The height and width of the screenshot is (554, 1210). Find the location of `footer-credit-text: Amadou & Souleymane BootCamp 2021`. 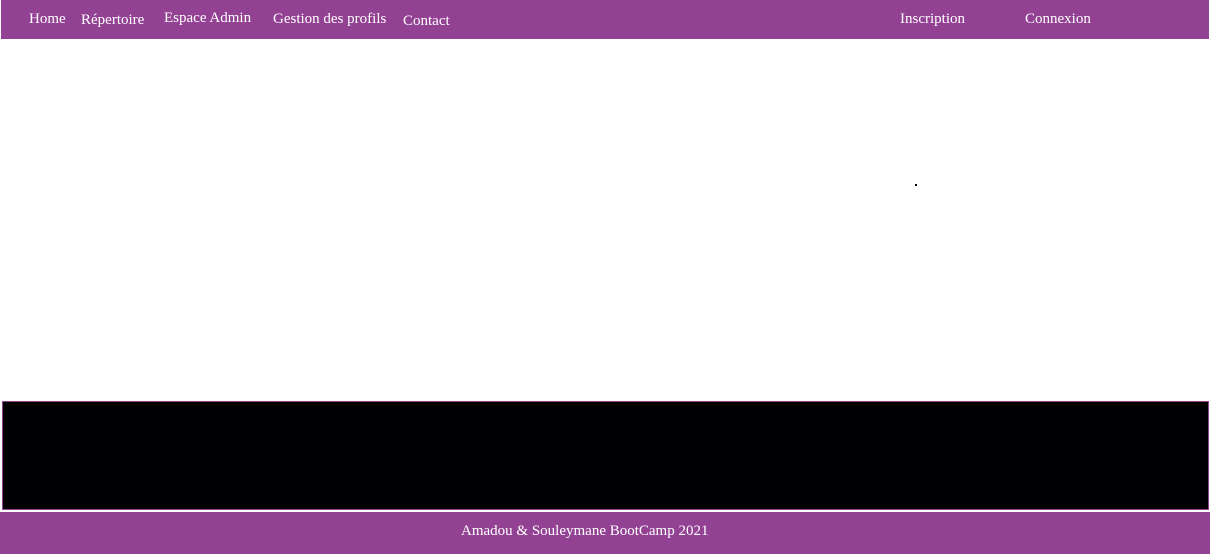

footer-credit-text: Amadou & Souleymane BootCamp 2021 is located at coordinates (585, 531).